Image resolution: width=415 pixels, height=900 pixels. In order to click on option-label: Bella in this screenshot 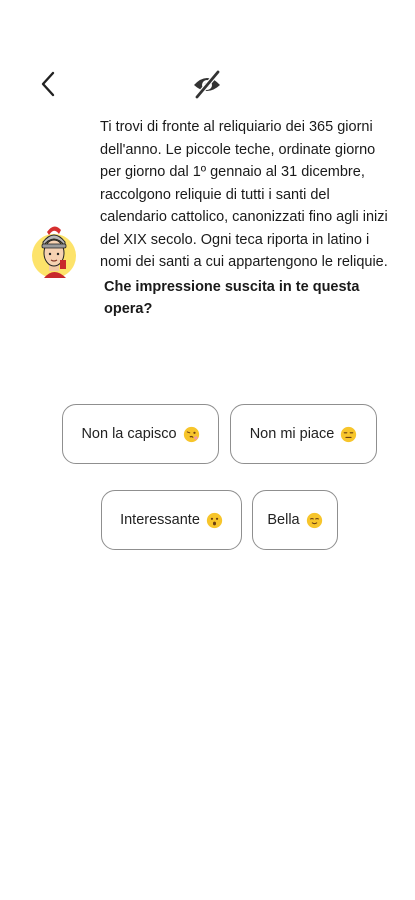, I will do `click(283, 520)`.